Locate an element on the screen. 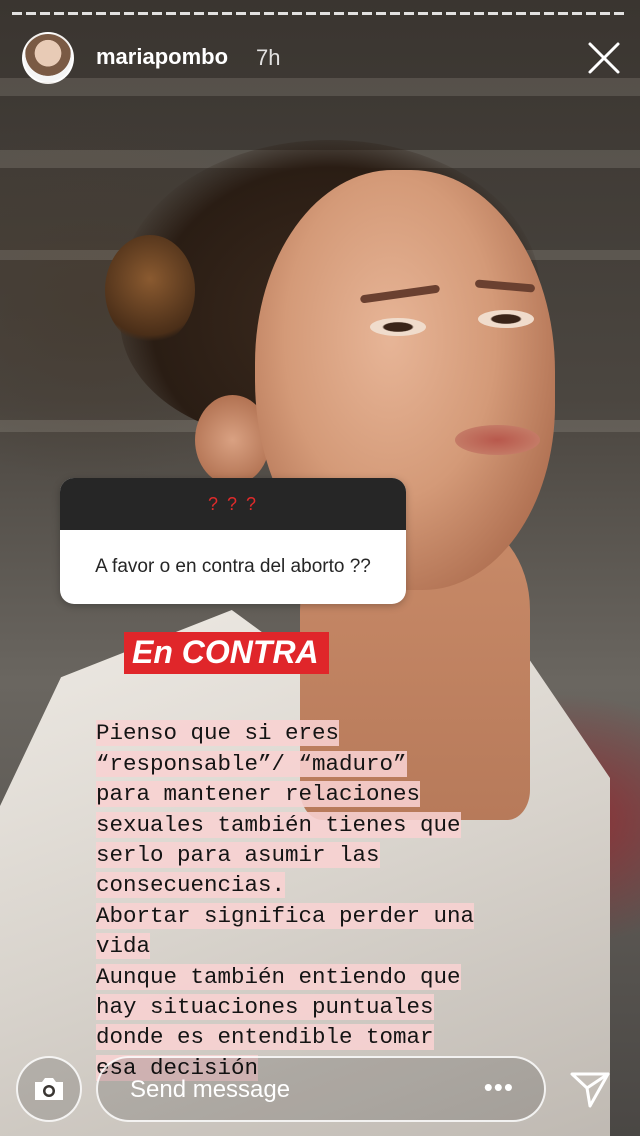  question-sticker: ? ? ? A favor o en contra del aborto ?? is located at coordinates (233, 541).